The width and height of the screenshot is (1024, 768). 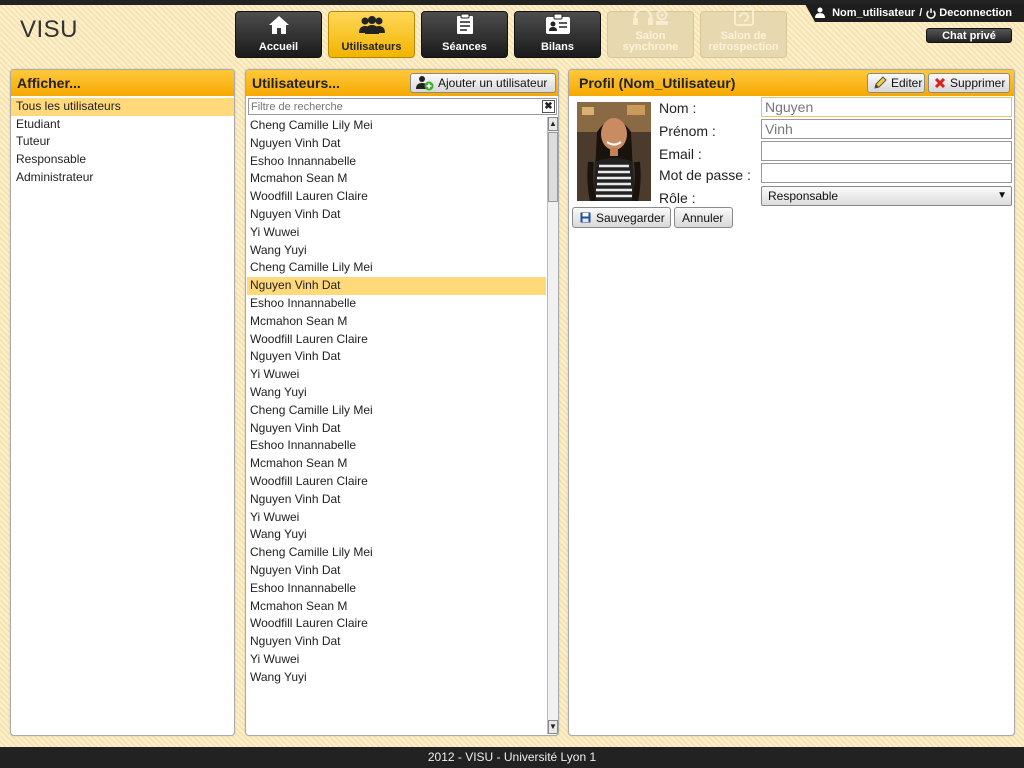 I want to click on search-input, so click(x=394, y=106).